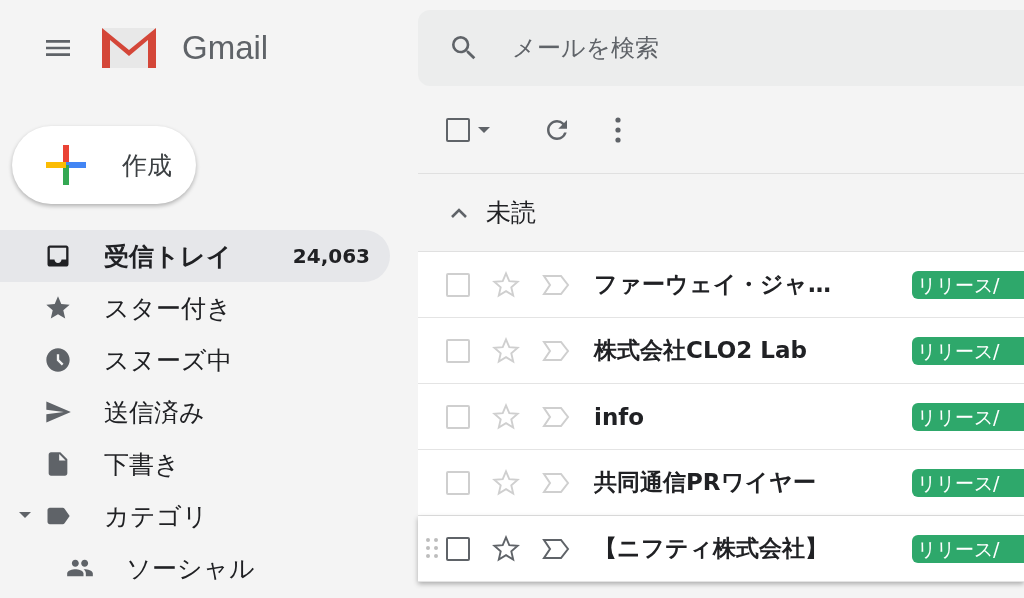  What do you see at coordinates (511, 213) in the screenshot?
I see `section-title: 未読` at bounding box center [511, 213].